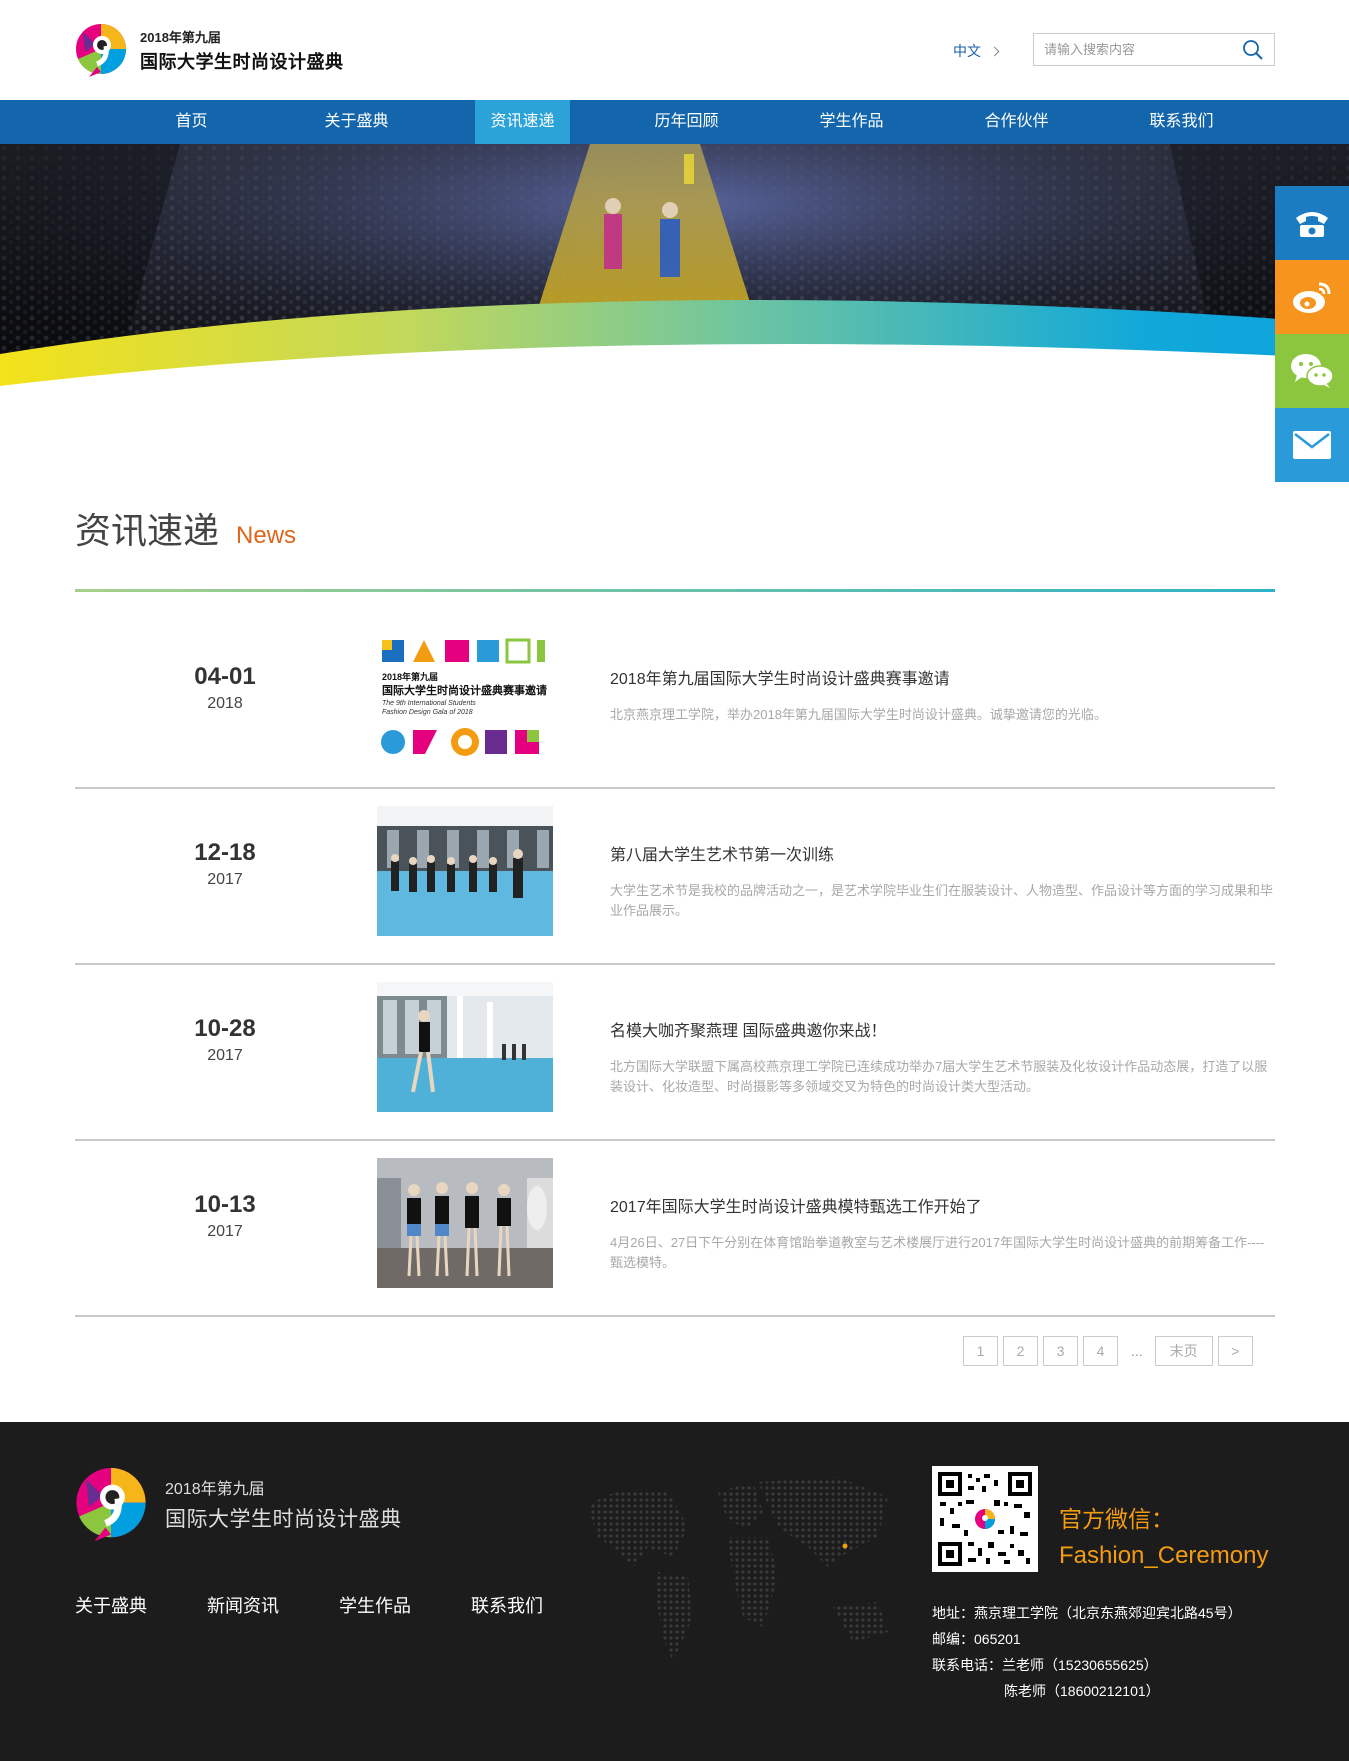 The width and height of the screenshot is (1349, 1761). I want to click on language-switch: 中文, so click(976, 51).